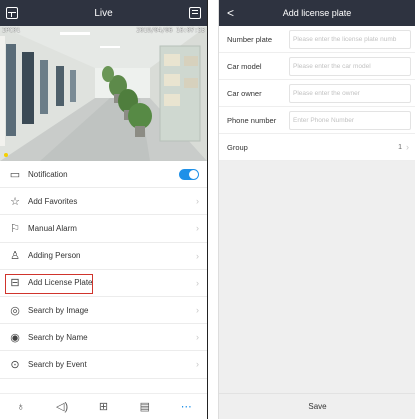 The width and height of the screenshot is (415, 419). Describe the element at coordinates (103, 338) in the screenshot. I see `menu-item-search-by-name: ◉ Search by Name ›` at that location.